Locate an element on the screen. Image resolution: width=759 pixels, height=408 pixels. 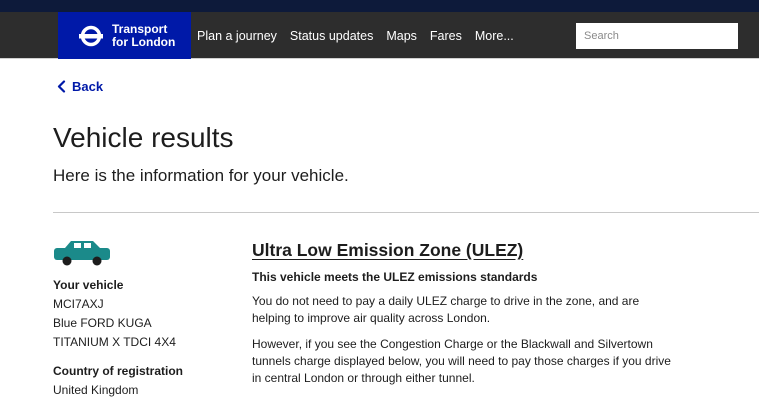
vehicle-make: Blue FORD KUGA is located at coordinates (102, 323).